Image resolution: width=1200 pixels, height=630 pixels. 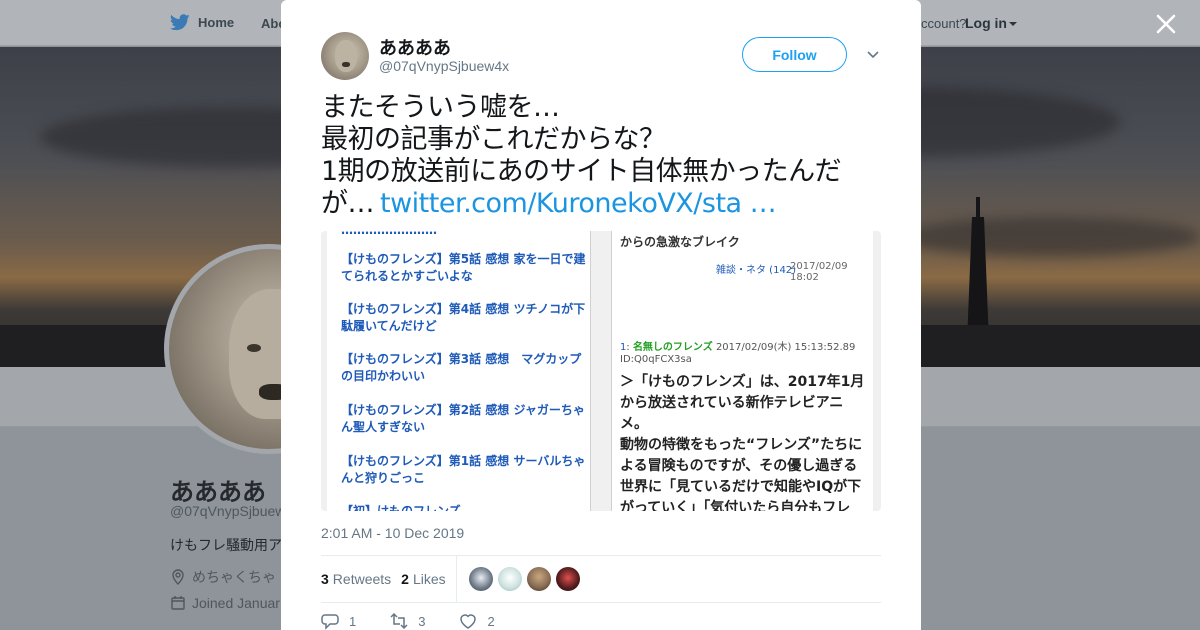 What do you see at coordinates (601, 579) in the screenshot?
I see `tweet-stats: 3 Retweets 2 Likes` at bounding box center [601, 579].